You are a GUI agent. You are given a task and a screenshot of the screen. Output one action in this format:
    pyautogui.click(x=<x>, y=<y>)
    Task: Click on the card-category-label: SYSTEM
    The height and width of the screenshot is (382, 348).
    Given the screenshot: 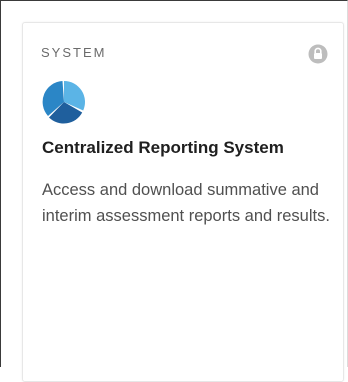 What is the action you would take?
    pyautogui.click(x=74, y=52)
    